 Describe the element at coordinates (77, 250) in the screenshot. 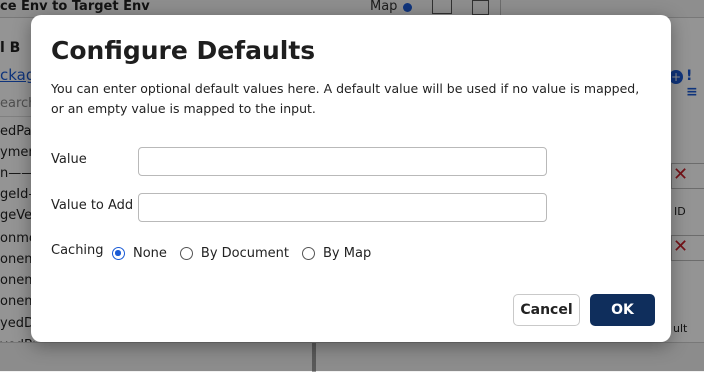

I see `caching-label: Caching` at that location.